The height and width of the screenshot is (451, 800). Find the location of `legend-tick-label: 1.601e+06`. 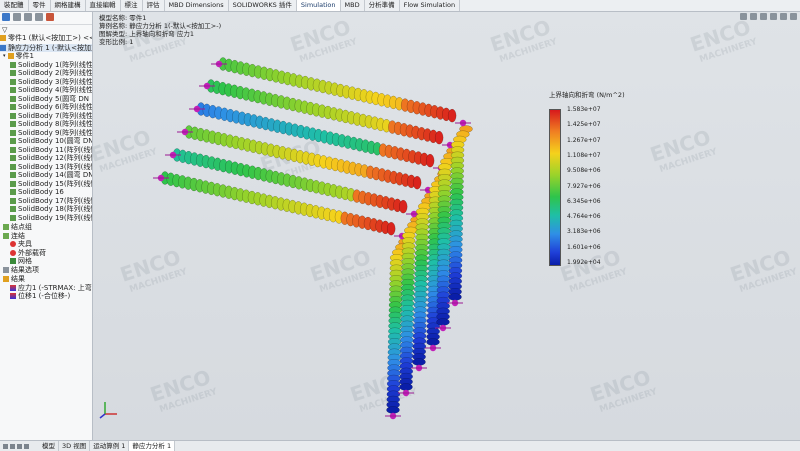

legend-tick-label: 1.601e+06 is located at coordinates (584, 247).